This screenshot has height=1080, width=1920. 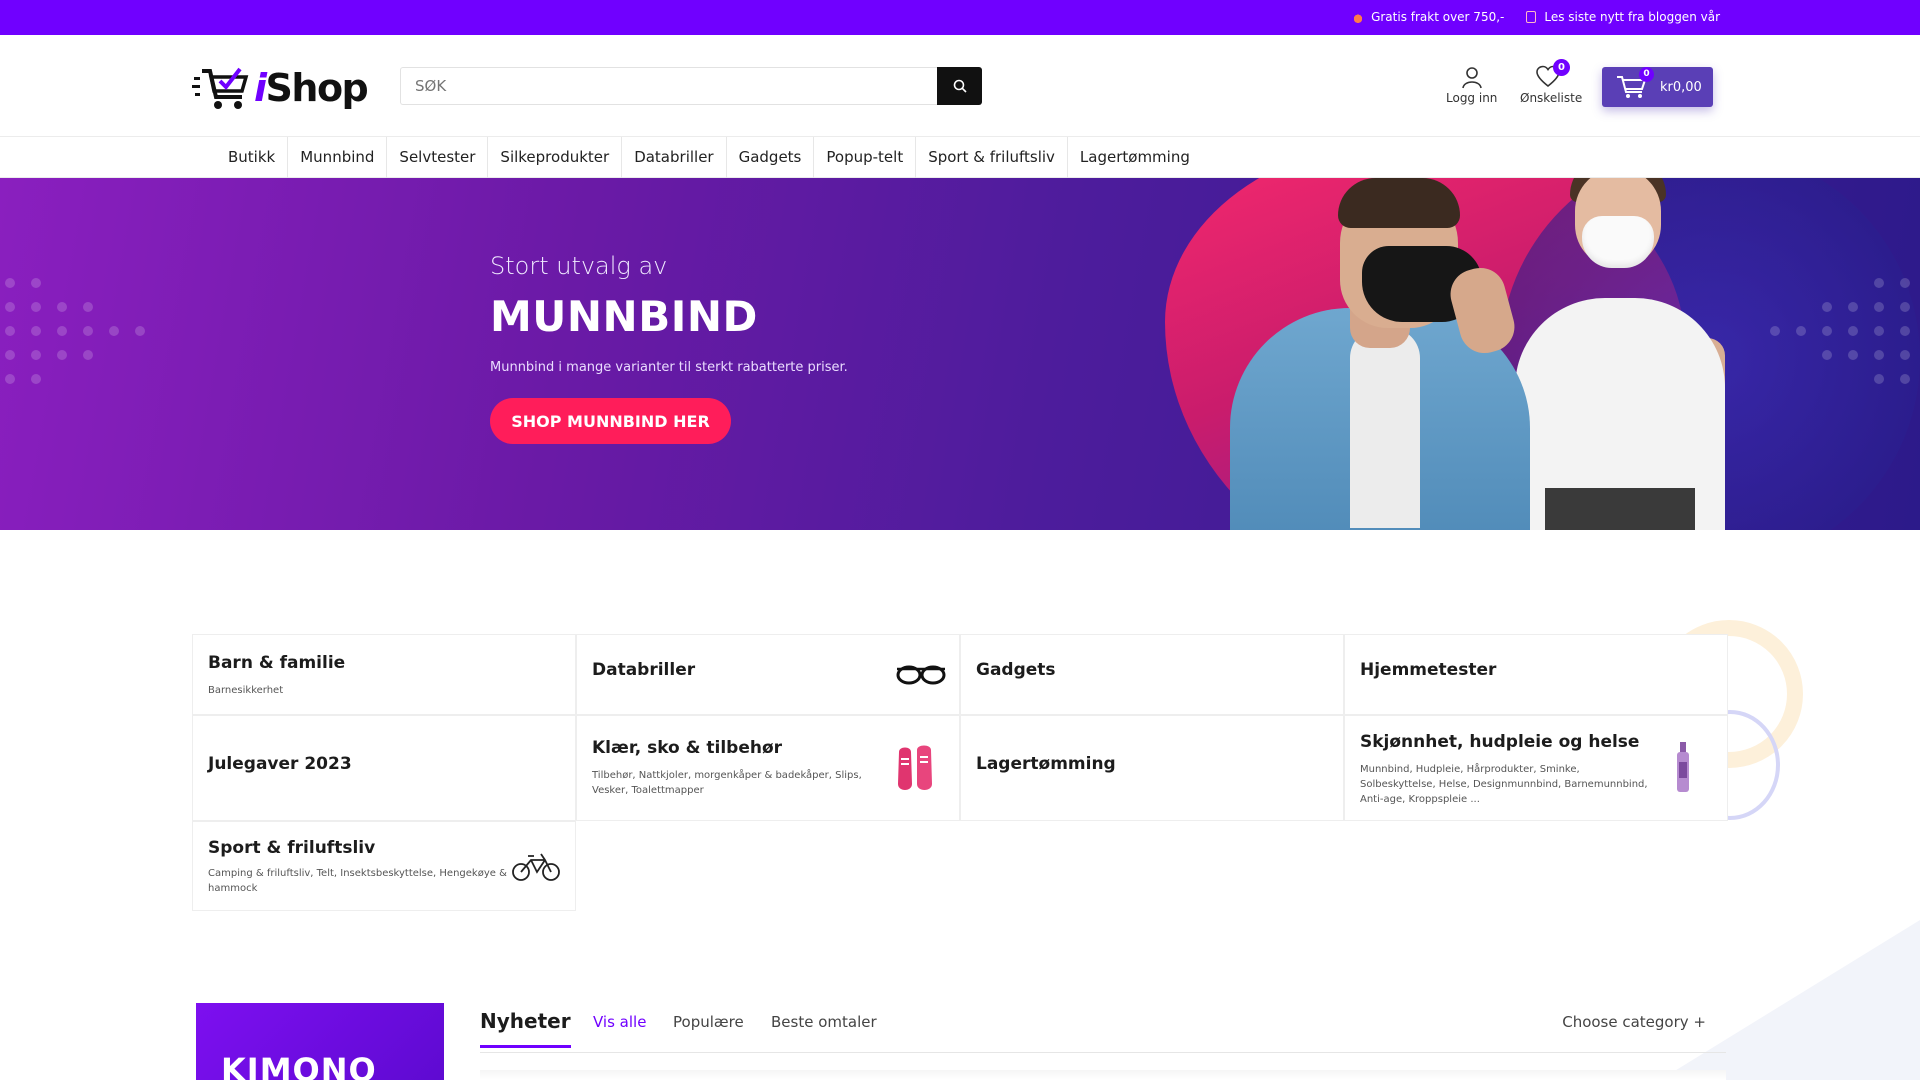 What do you see at coordinates (619, 1022) in the screenshot?
I see `see-all-link: Vis alle` at bounding box center [619, 1022].